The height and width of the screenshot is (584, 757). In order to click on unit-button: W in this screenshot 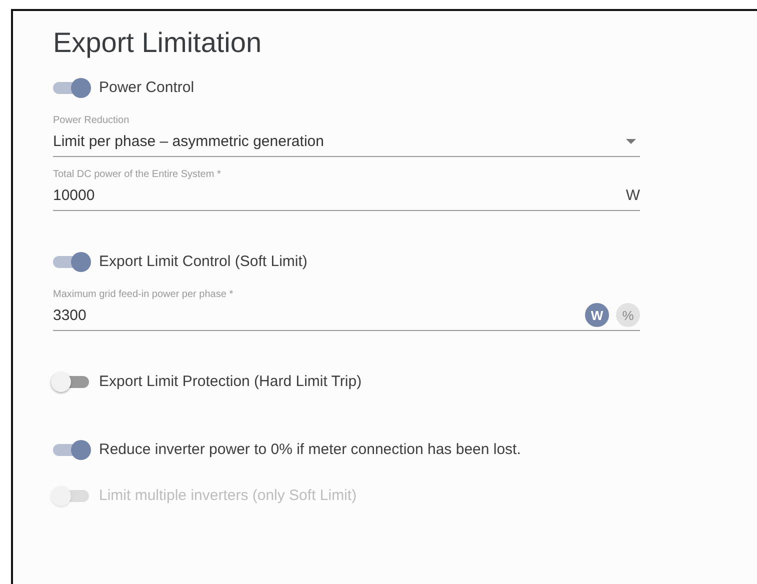, I will do `click(597, 315)`.